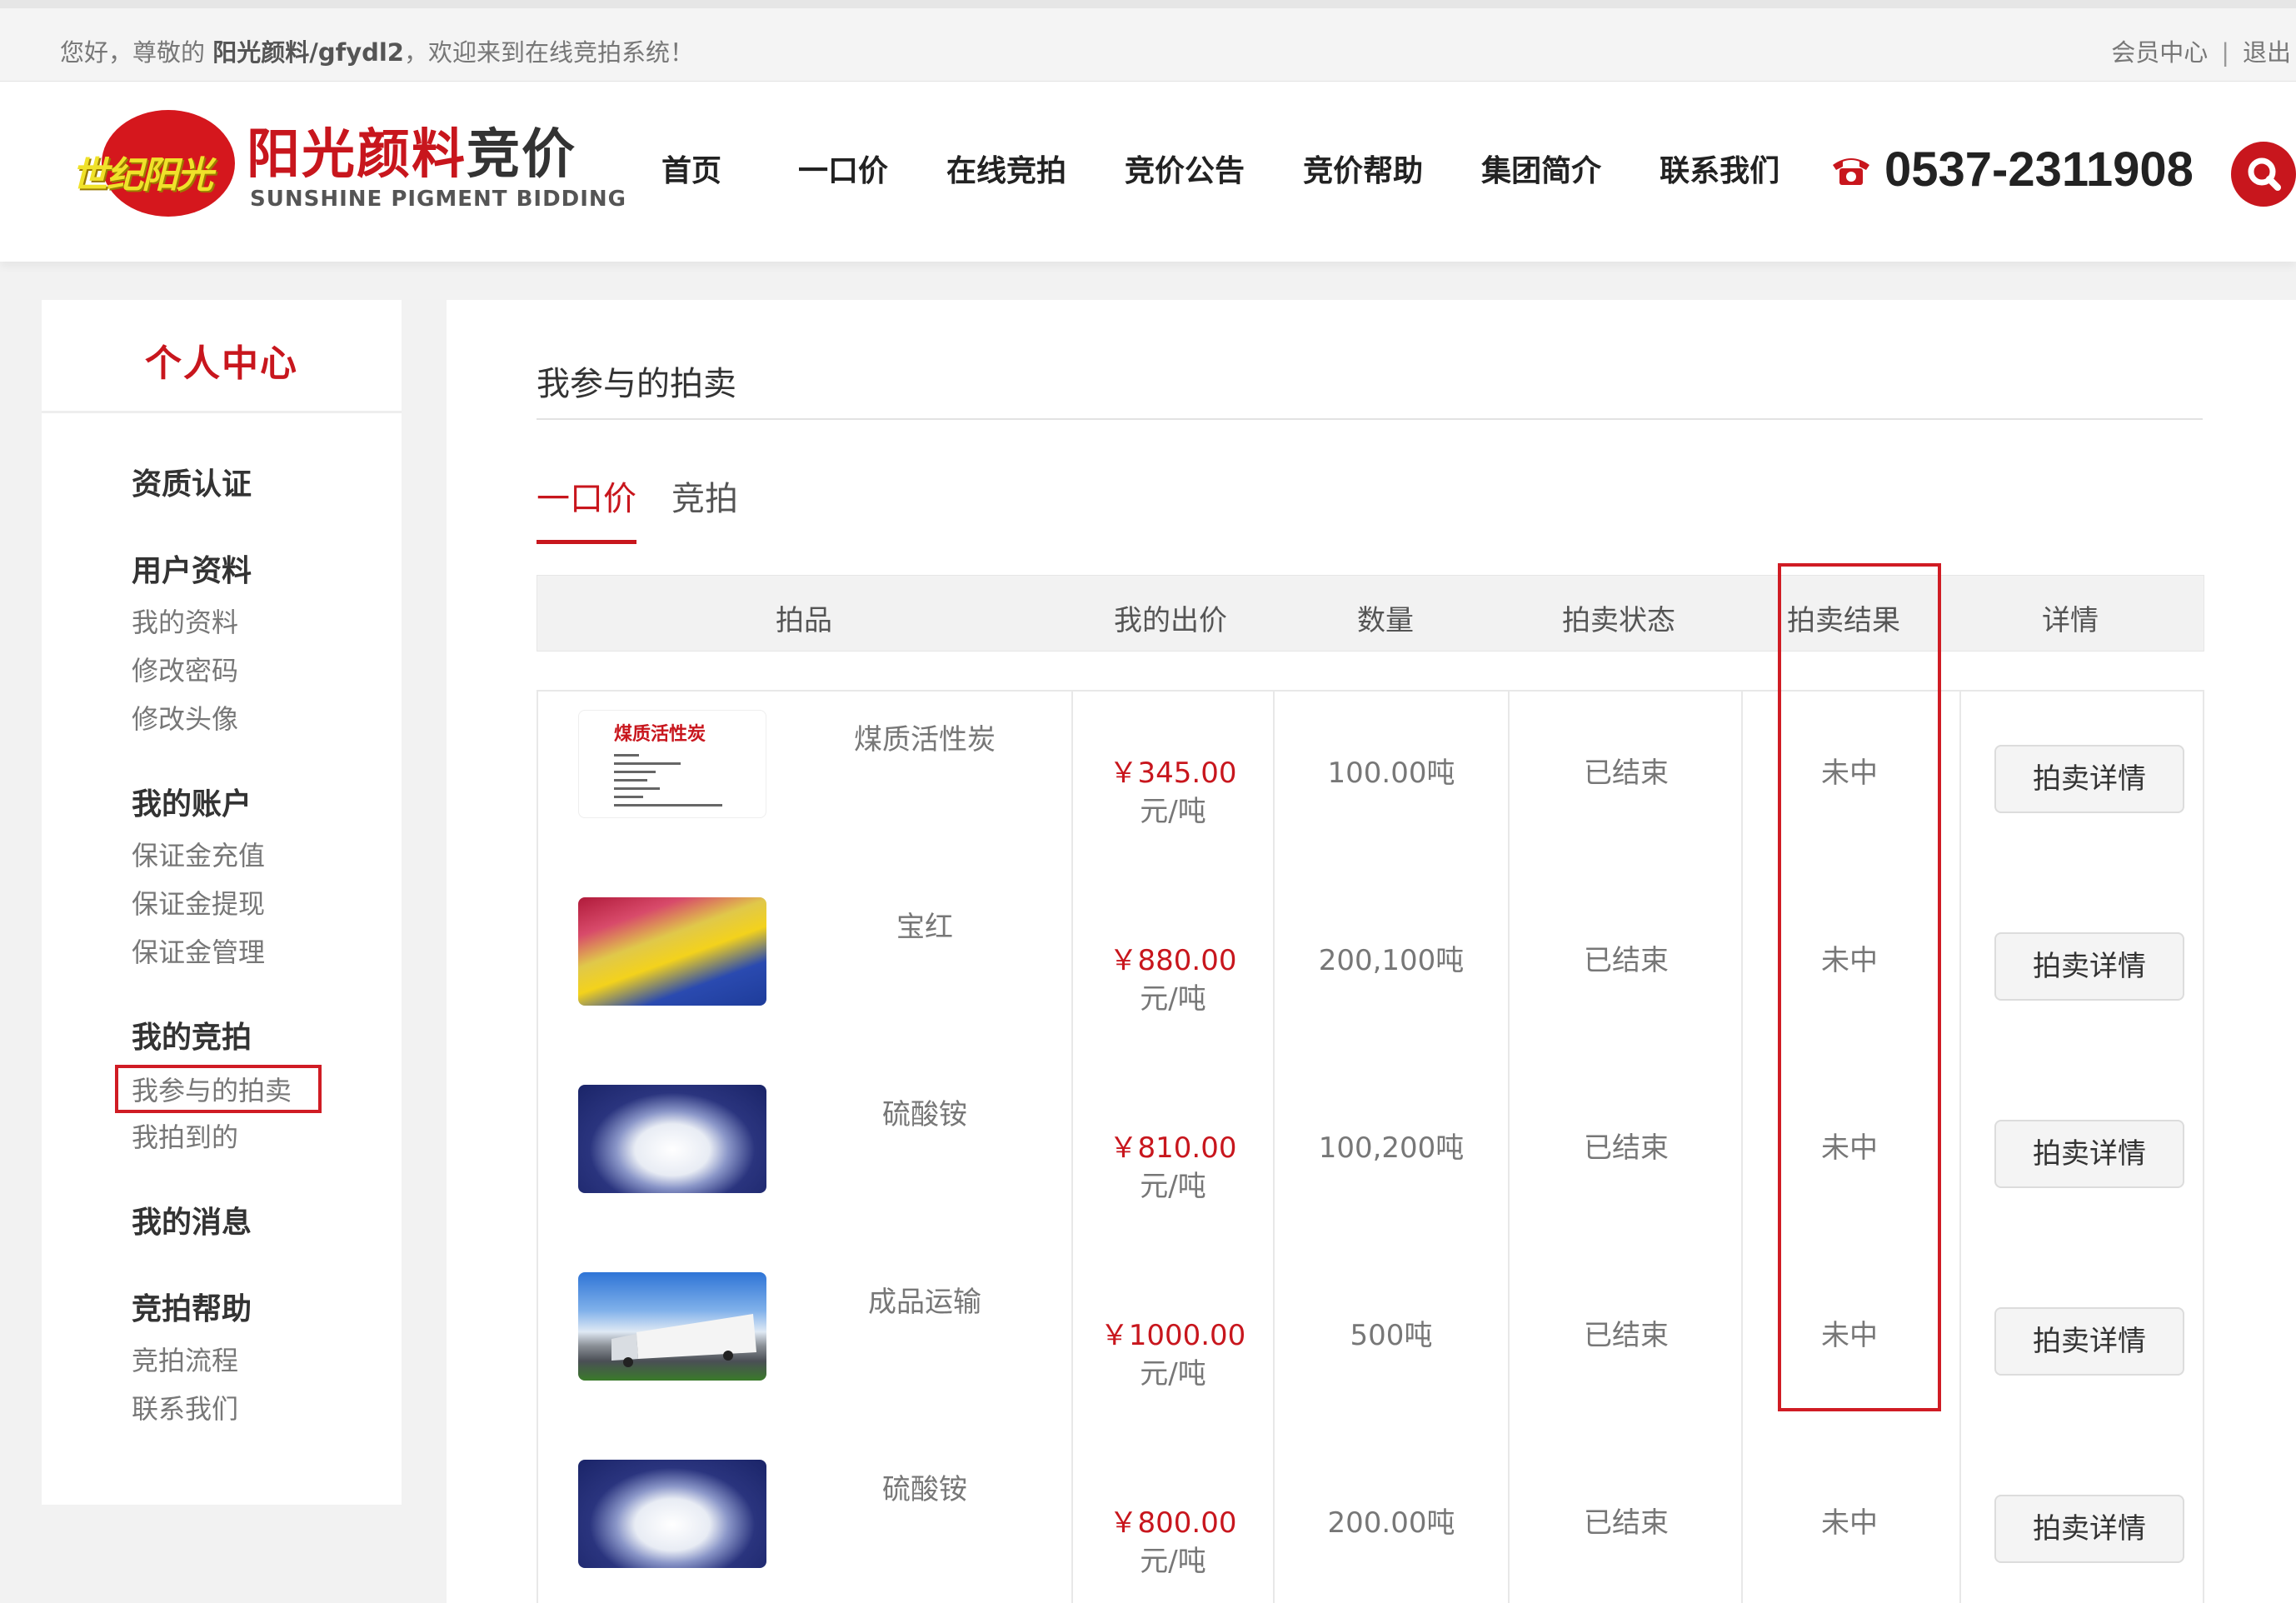  I want to click on table-row: 硫酸铵 ￥810.00 元/吨 100,200吨 已结束 未中 拍卖详情, so click(1372, 1160).